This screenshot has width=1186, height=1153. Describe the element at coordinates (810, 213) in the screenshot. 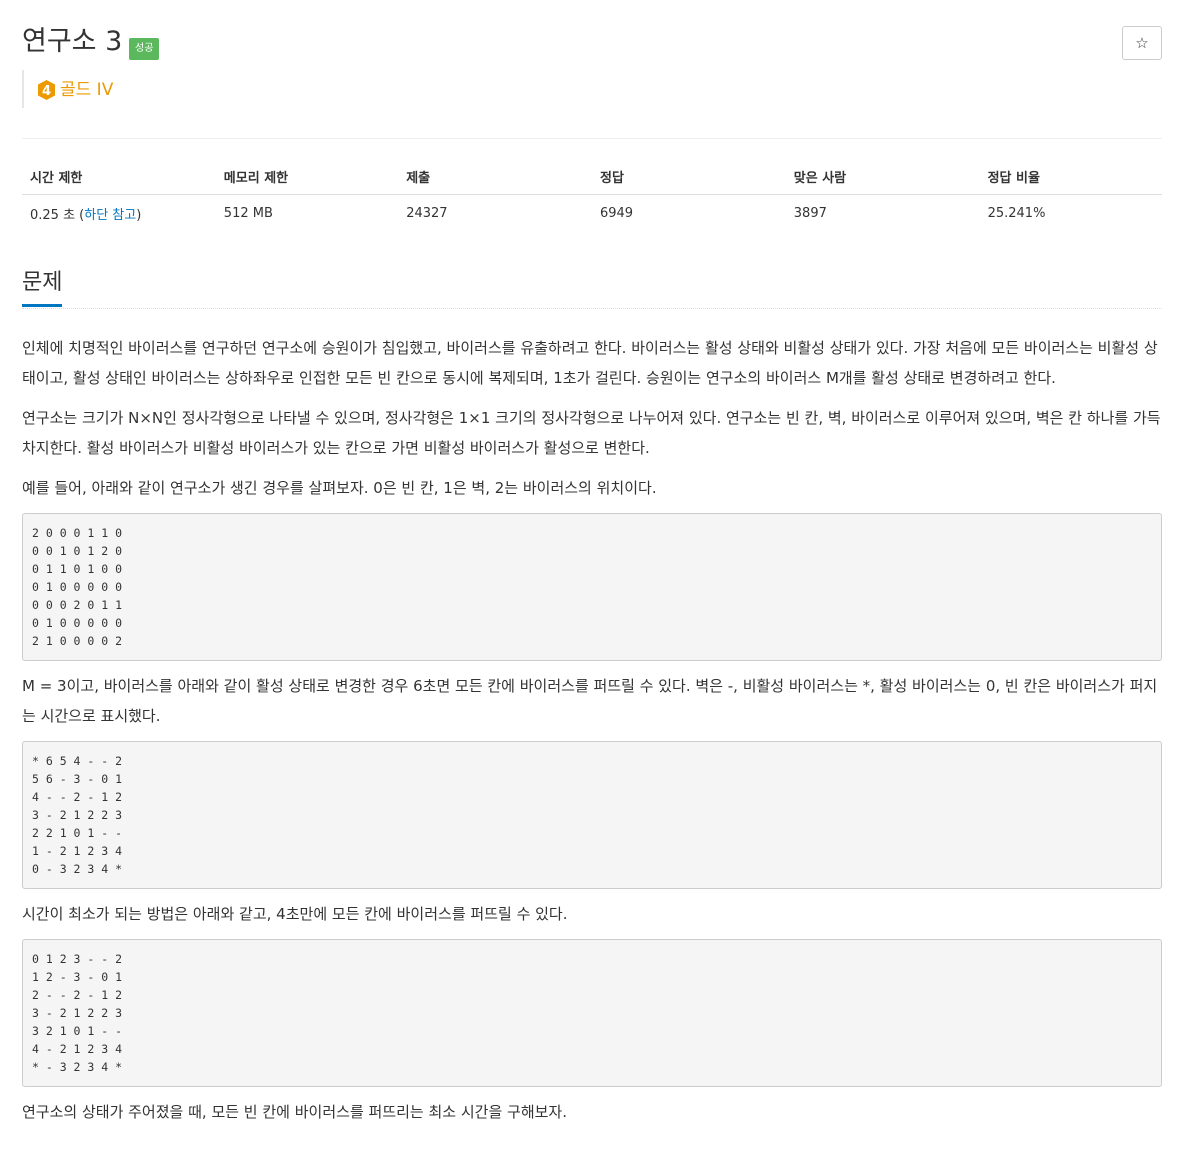

I see `solvers-value: 3897` at that location.